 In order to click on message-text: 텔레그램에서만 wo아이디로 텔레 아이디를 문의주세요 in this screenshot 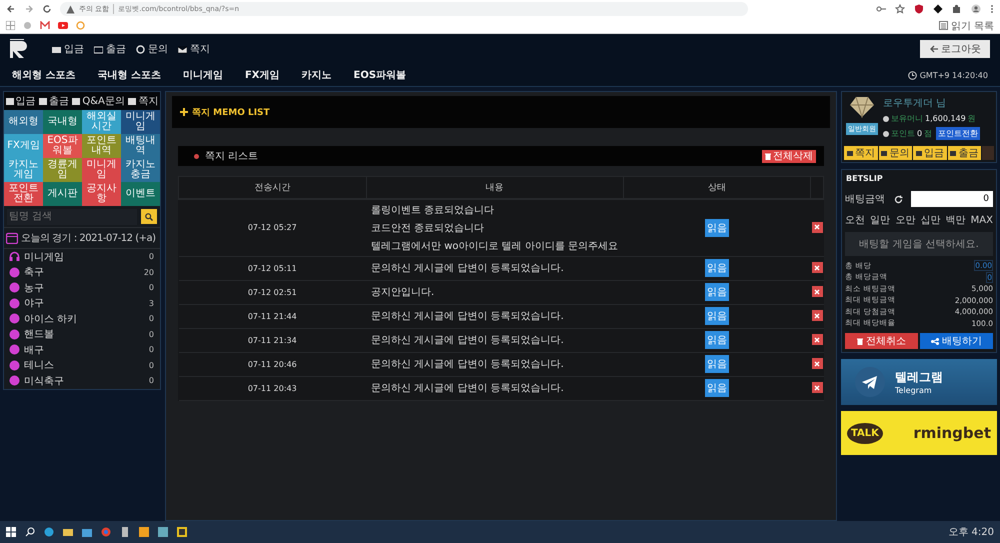, I will do `click(494, 245)`.